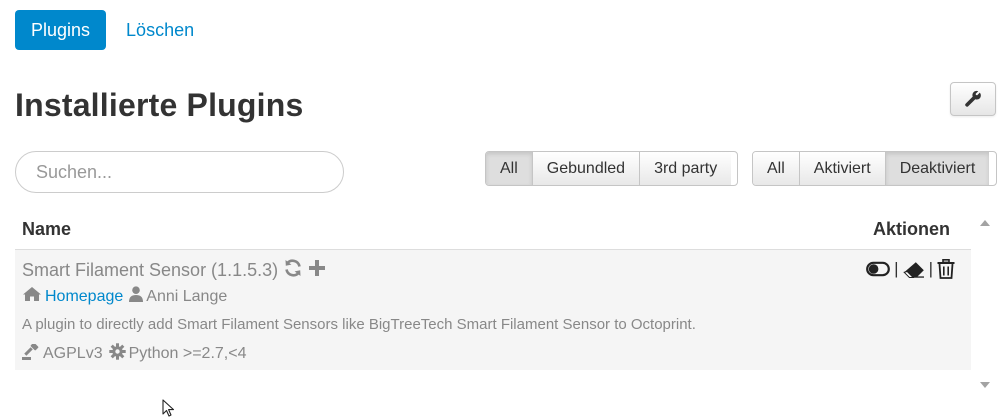 Image resolution: width=1008 pixels, height=417 pixels. I want to click on user-icon, so click(136, 296).